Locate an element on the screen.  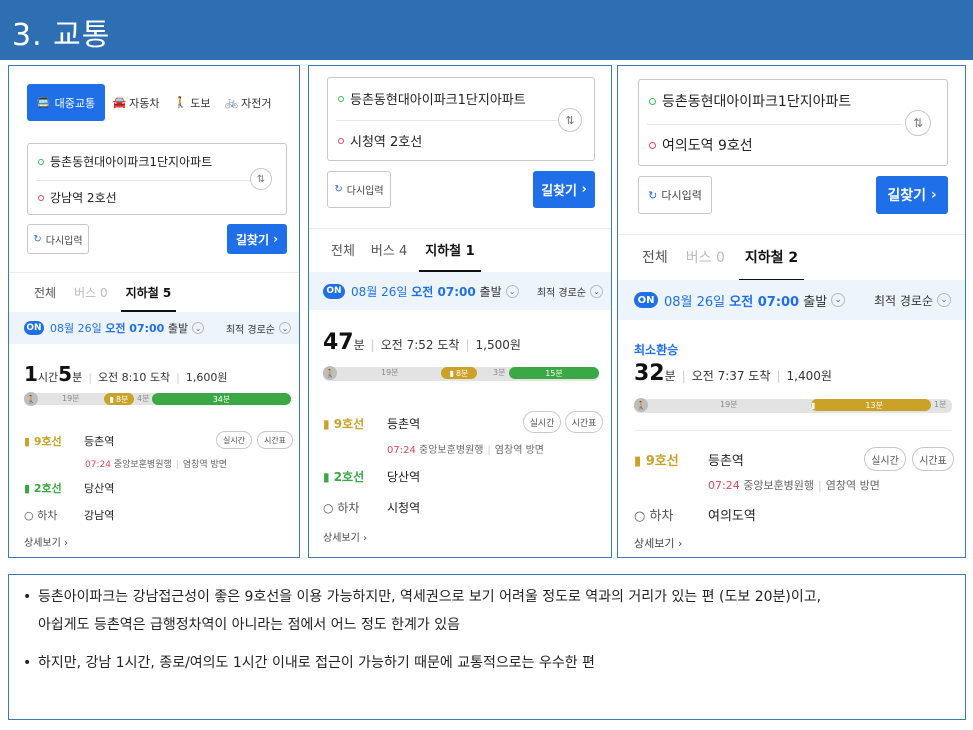
stop-transfer: ▮ 2호선 당산역 is located at coordinates (69, 488).